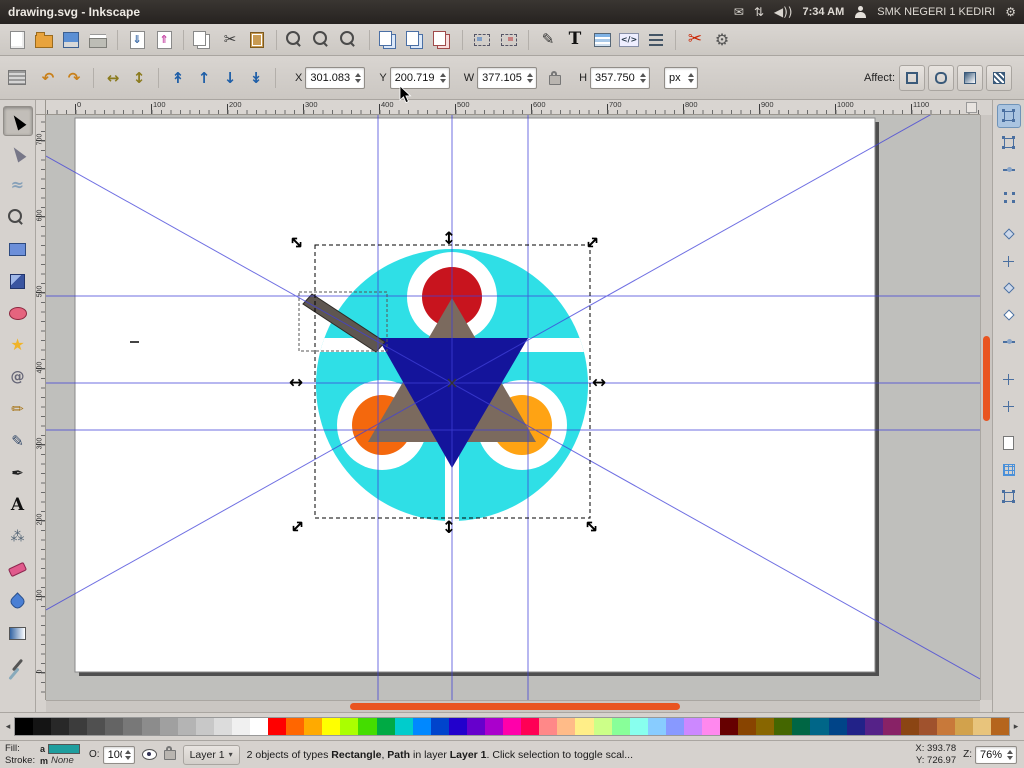 This screenshot has height=768, width=1024. What do you see at coordinates (18, 313) in the screenshot?
I see `tool-ellipse-button` at bounding box center [18, 313].